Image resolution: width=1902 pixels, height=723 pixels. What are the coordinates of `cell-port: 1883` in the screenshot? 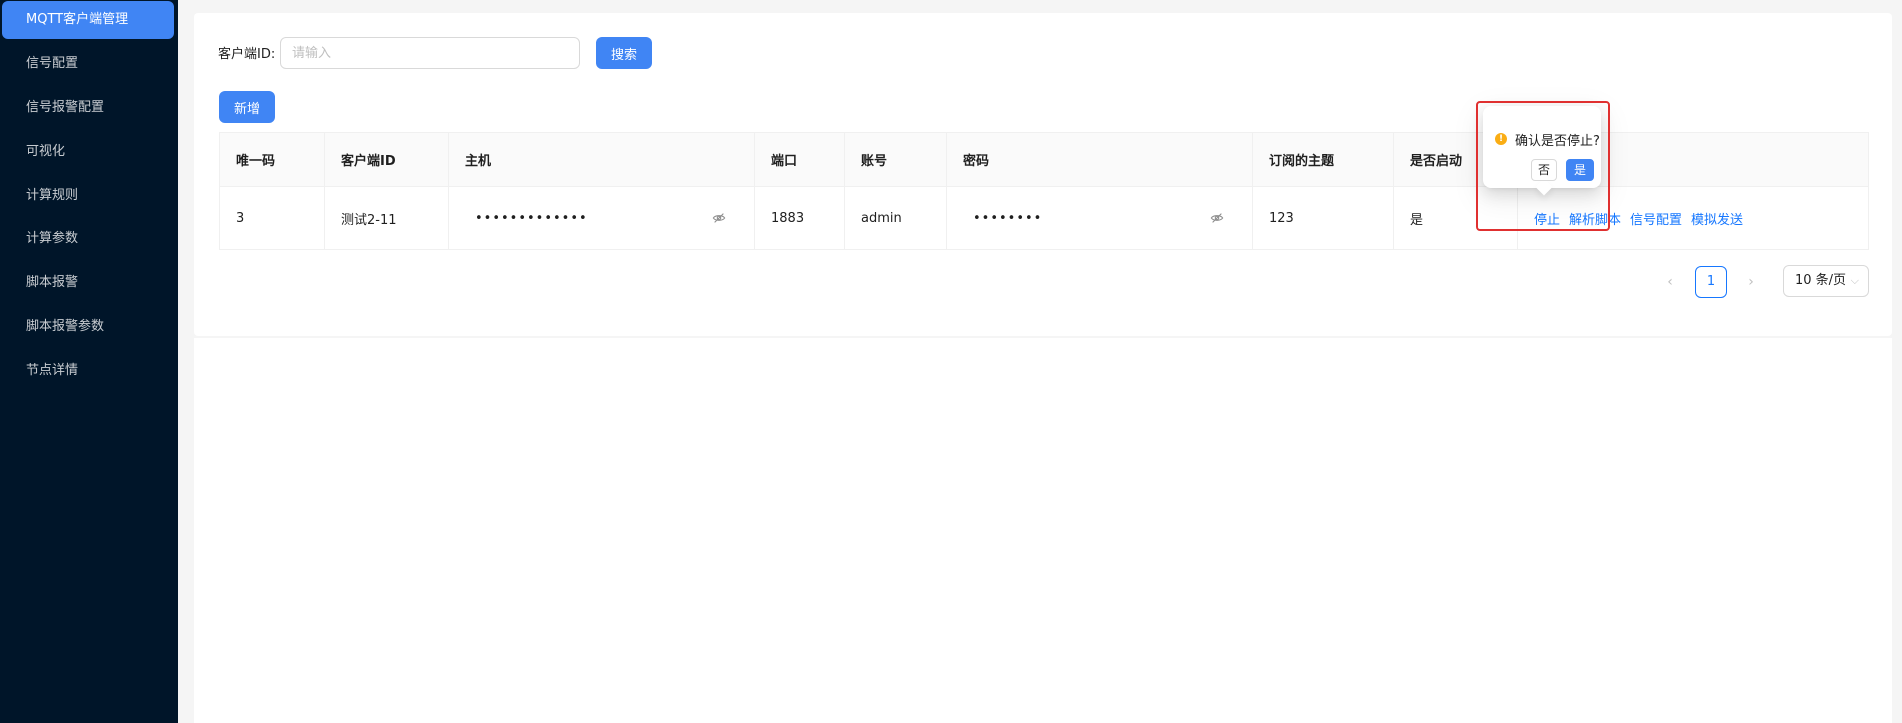 It's located at (799, 218).